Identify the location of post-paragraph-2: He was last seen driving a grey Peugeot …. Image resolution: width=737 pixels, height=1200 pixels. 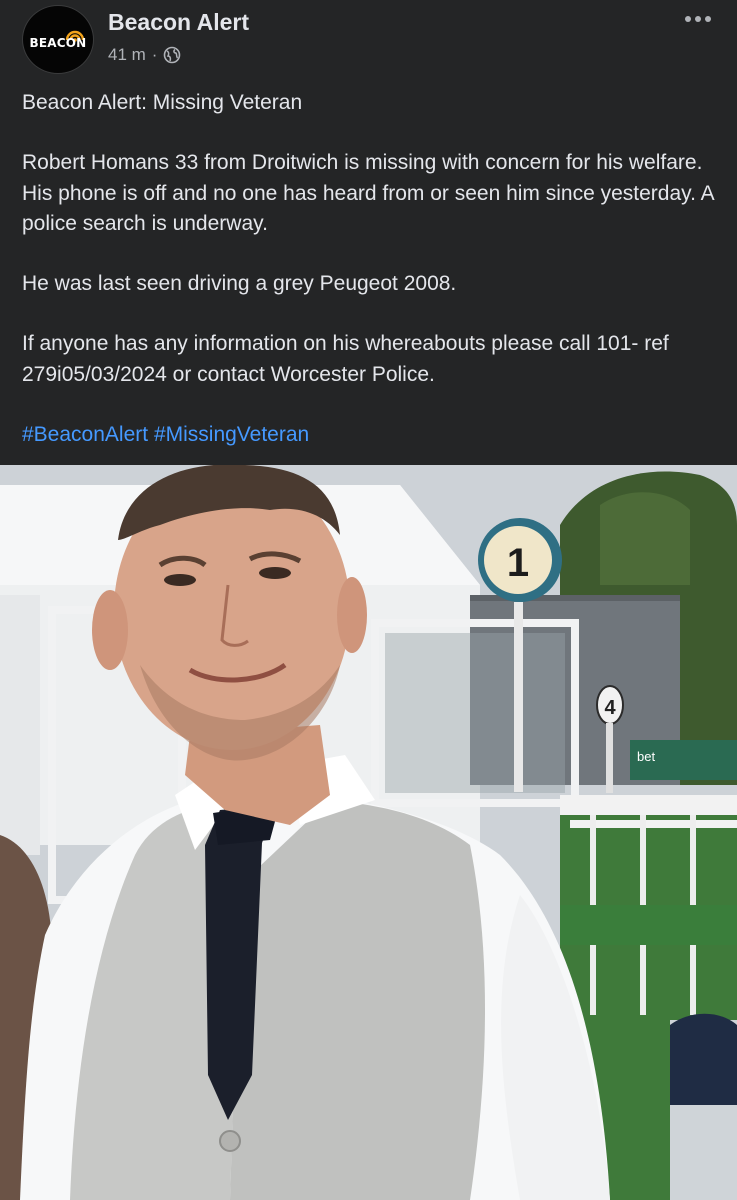
(239, 283).